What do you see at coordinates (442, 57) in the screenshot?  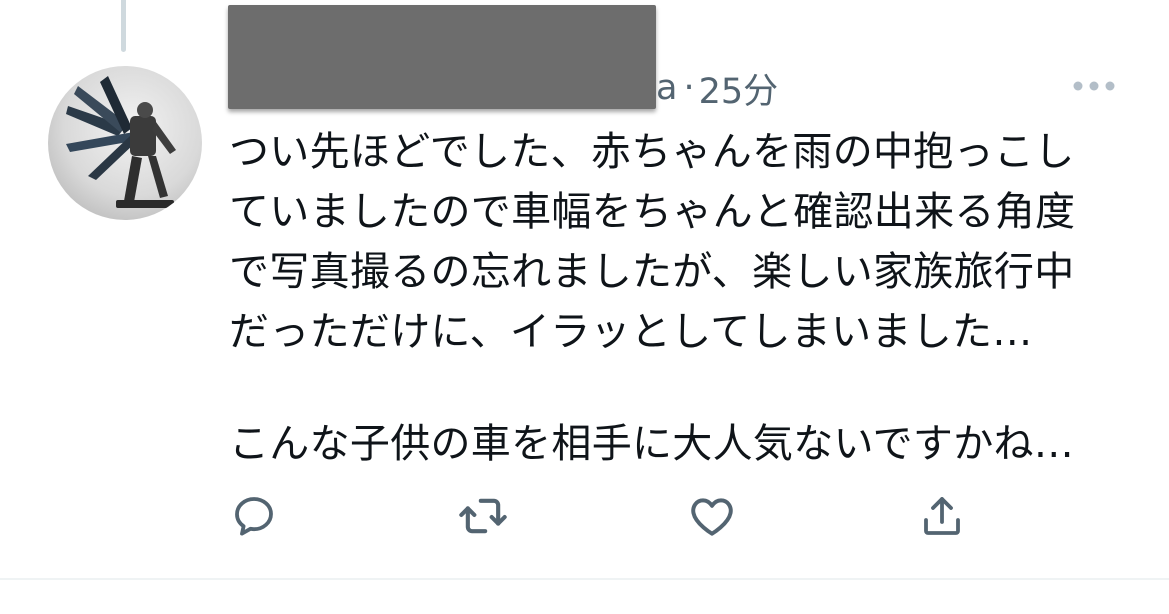 I see `username-redaction-block` at bounding box center [442, 57].